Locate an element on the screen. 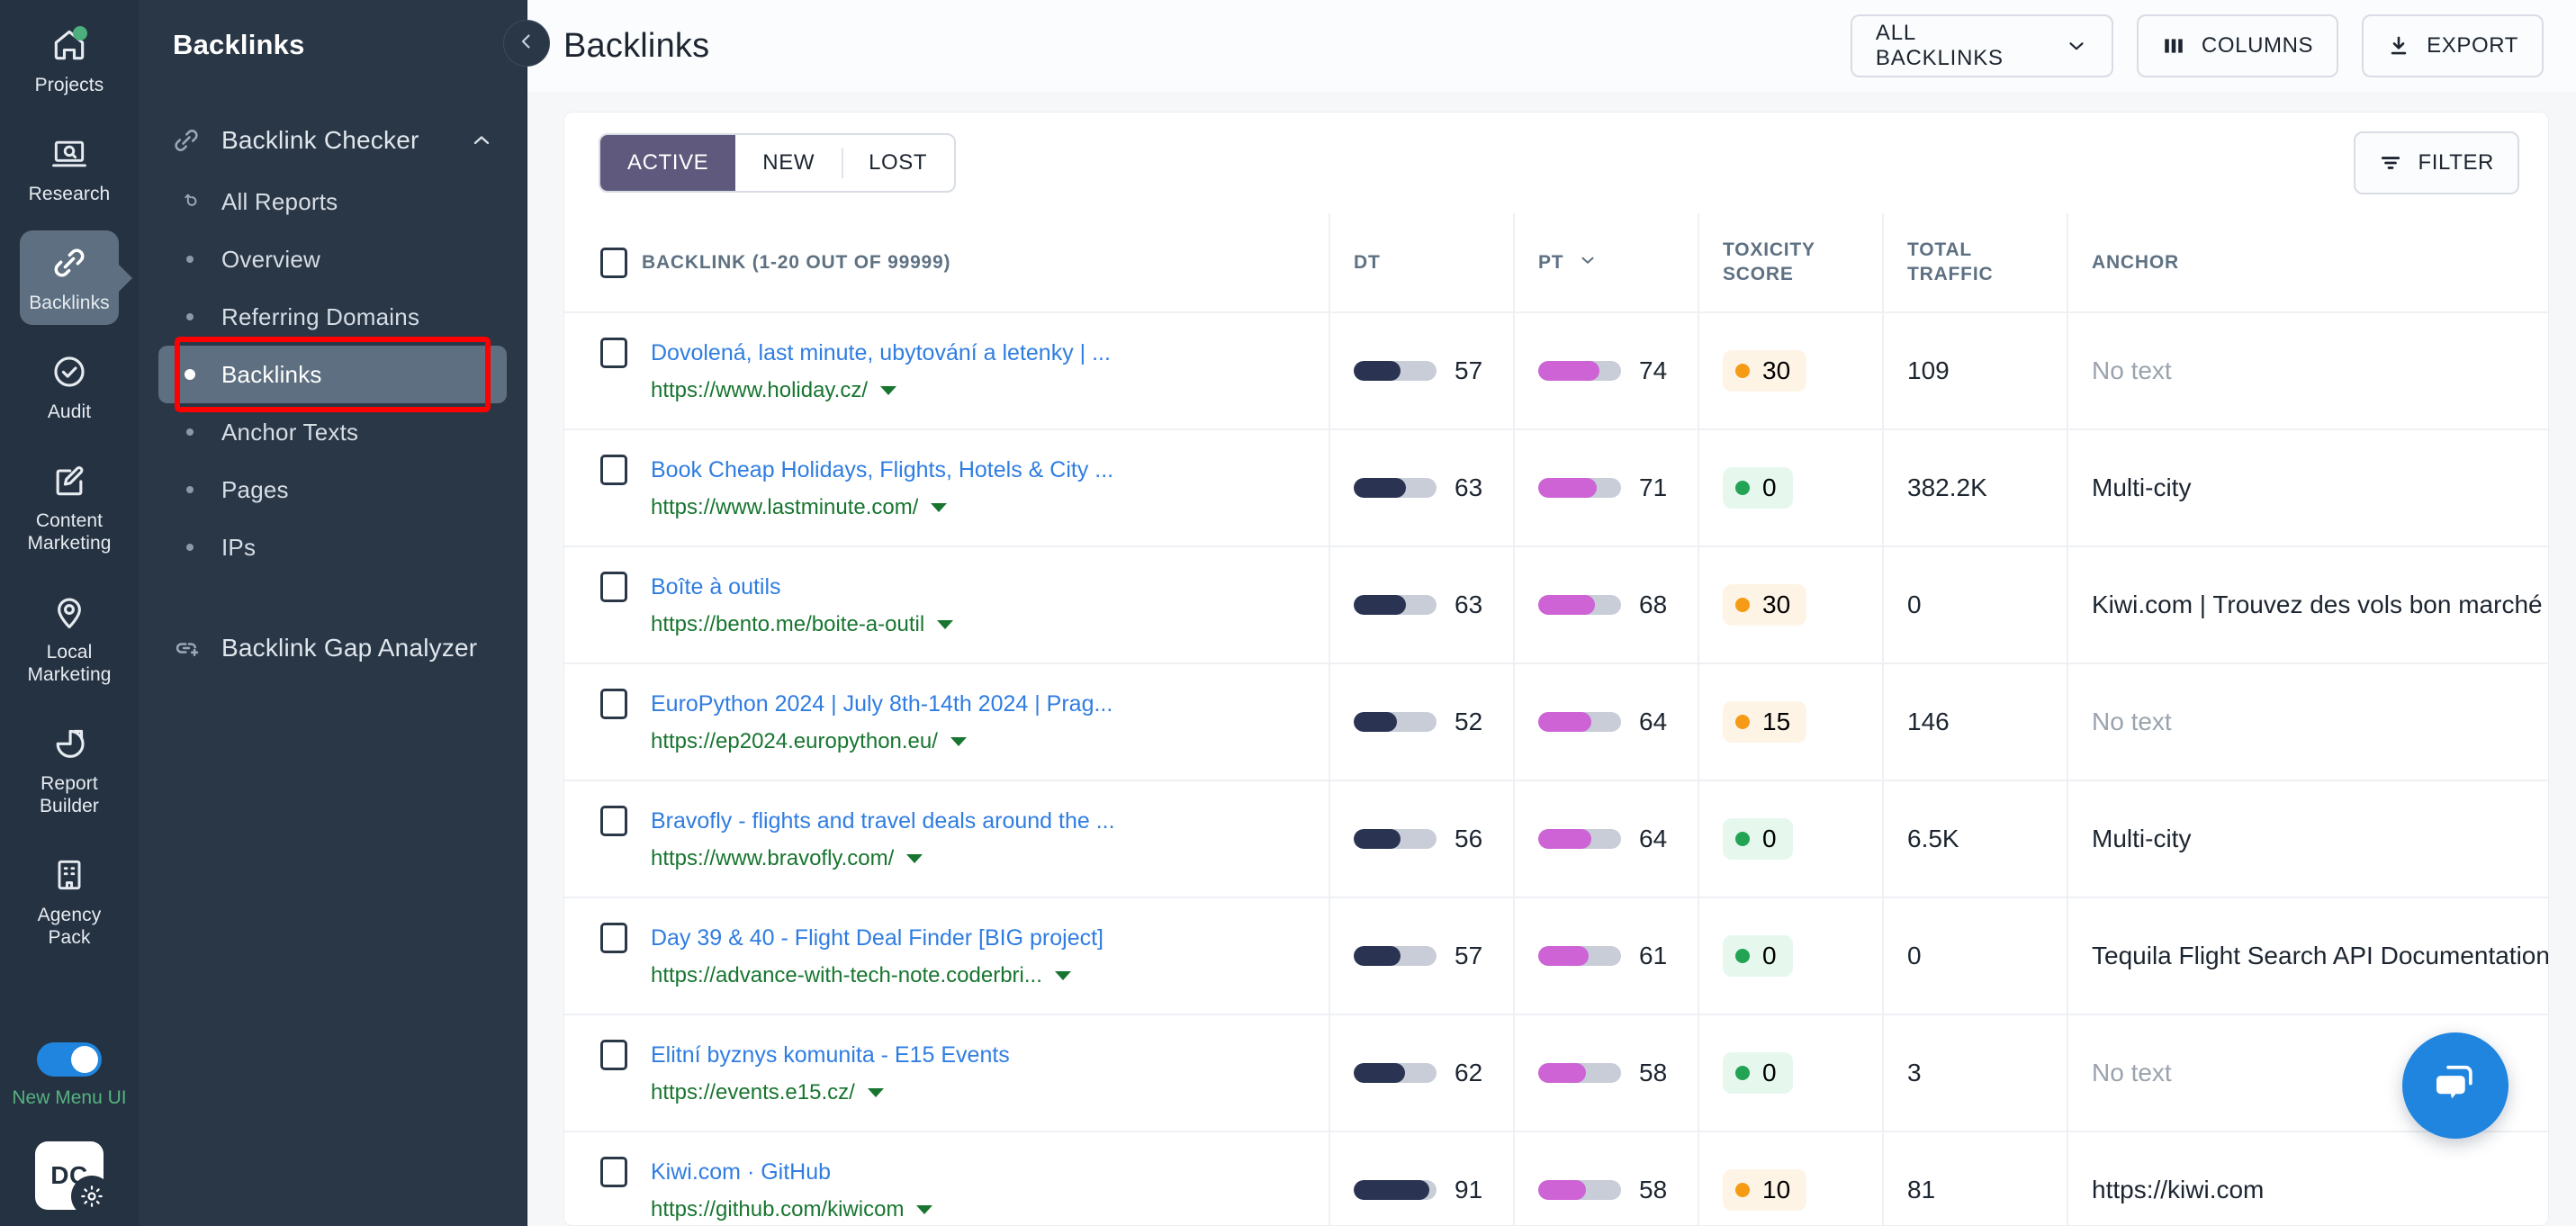 The height and width of the screenshot is (1226, 2576). building-icon is located at coordinates (69, 875).